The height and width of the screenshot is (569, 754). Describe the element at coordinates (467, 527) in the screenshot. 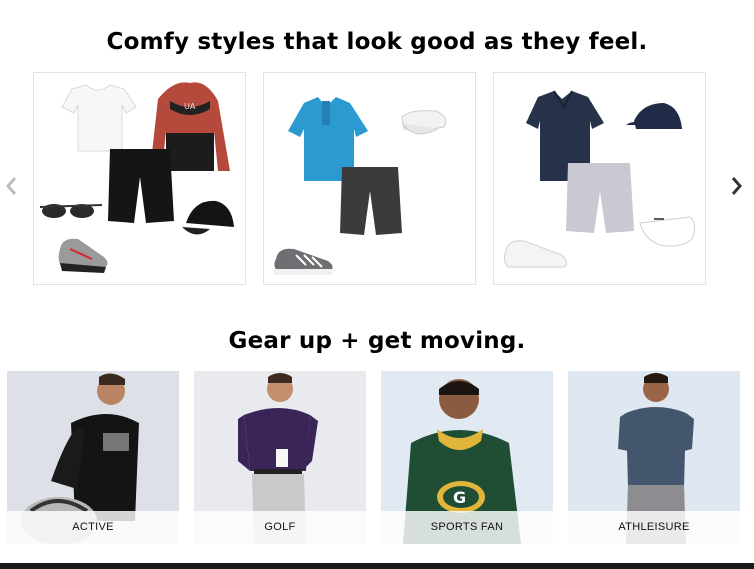

I see `category-label: SPORTS FAN` at that location.